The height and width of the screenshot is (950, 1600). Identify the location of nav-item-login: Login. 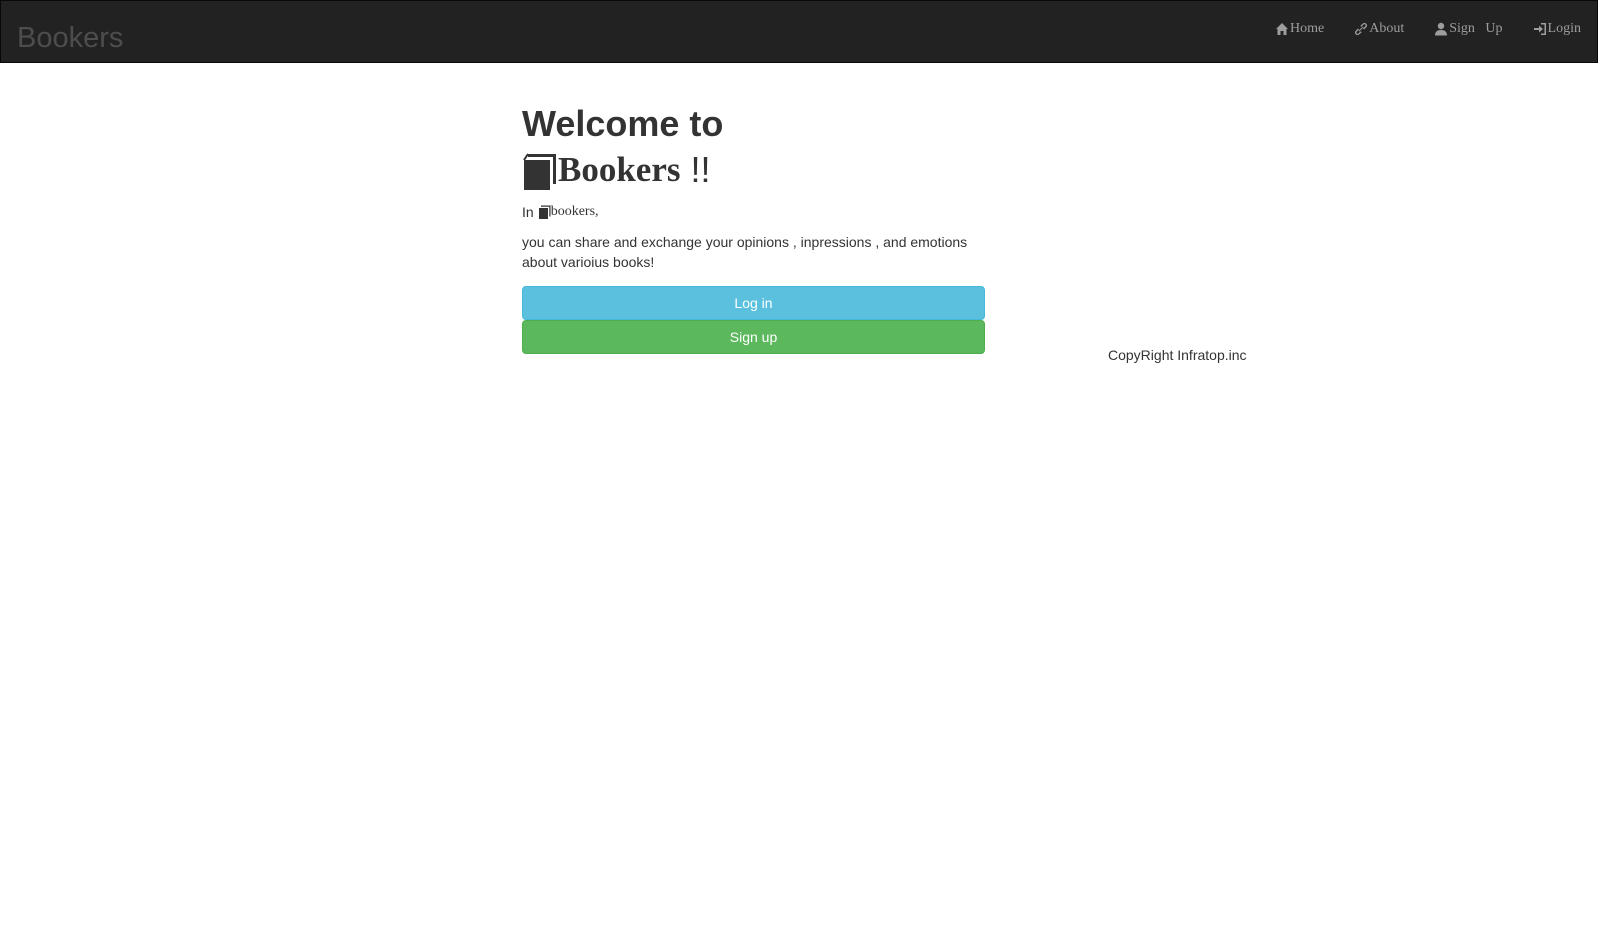
(1557, 29).